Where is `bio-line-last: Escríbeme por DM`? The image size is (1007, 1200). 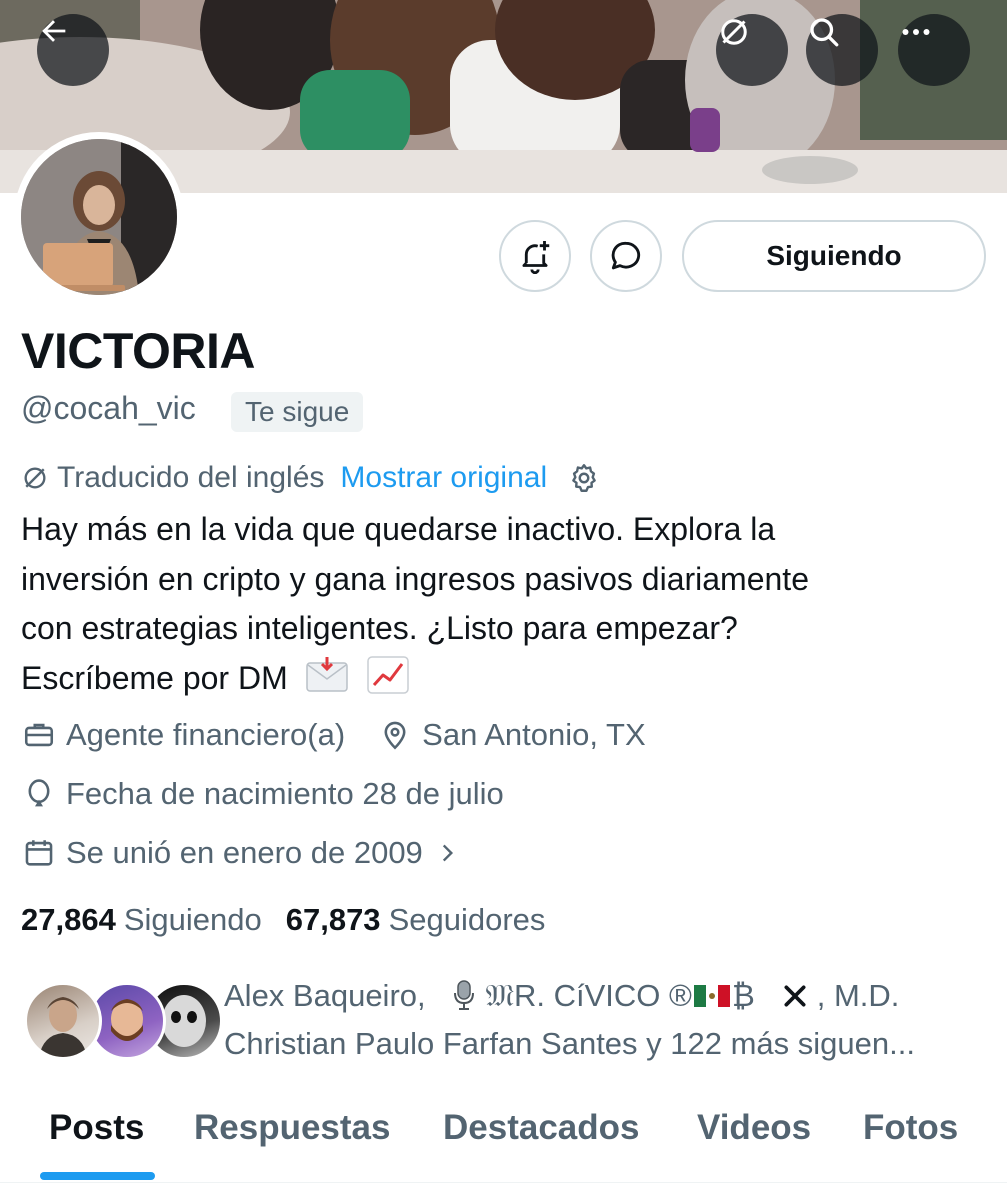
bio-line-last: Escríbeme por DM is located at coordinates (506, 679).